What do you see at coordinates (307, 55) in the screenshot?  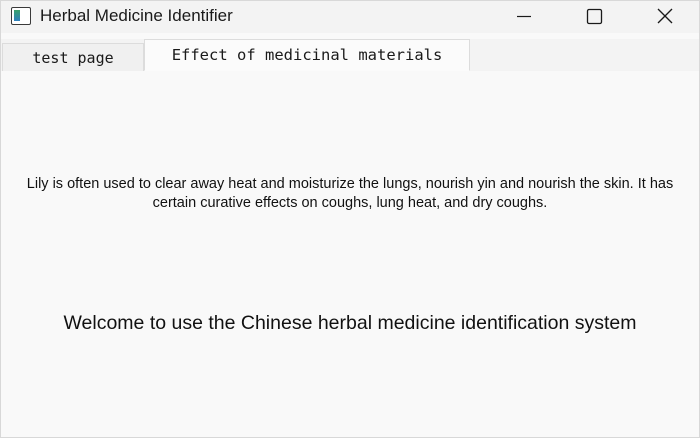 I see `tab-effect-of-medicinal-materials: Effect of medicinal materials` at bounding box center [307, 55].